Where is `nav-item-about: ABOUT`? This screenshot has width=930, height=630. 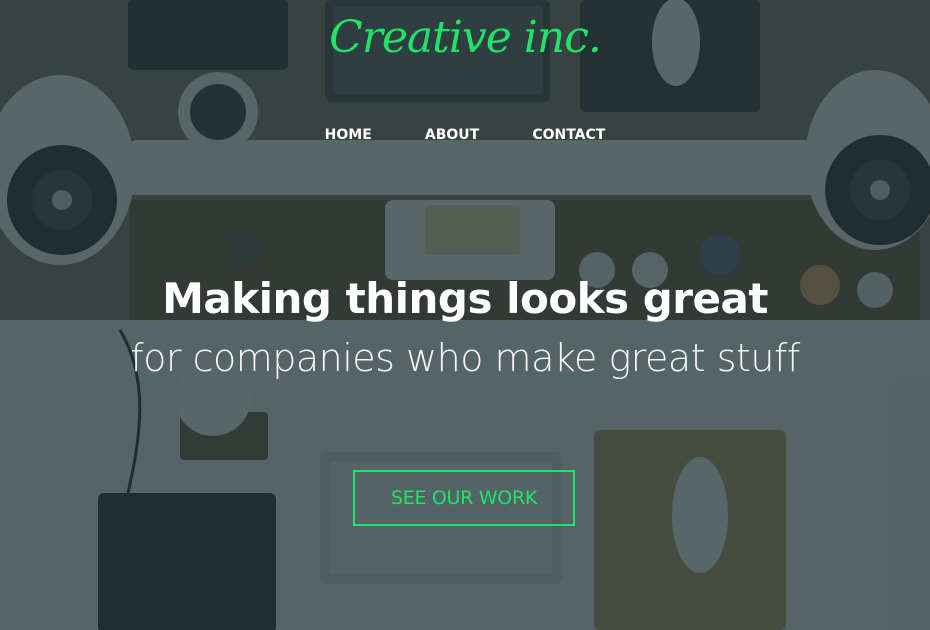 nav-item-about: ABOUT is located at coordinates (452, 135).